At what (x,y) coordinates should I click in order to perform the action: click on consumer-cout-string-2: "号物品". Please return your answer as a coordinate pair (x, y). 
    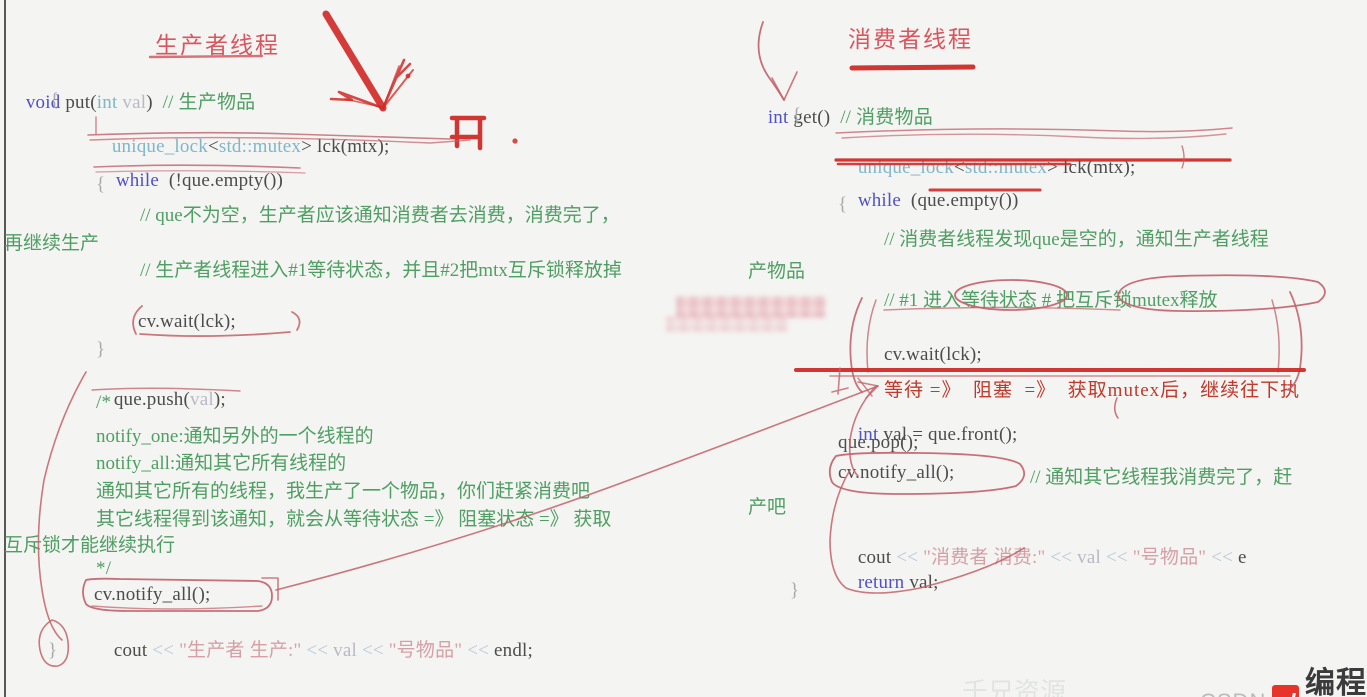
    Looking at the image, I should click on (1169, 557).